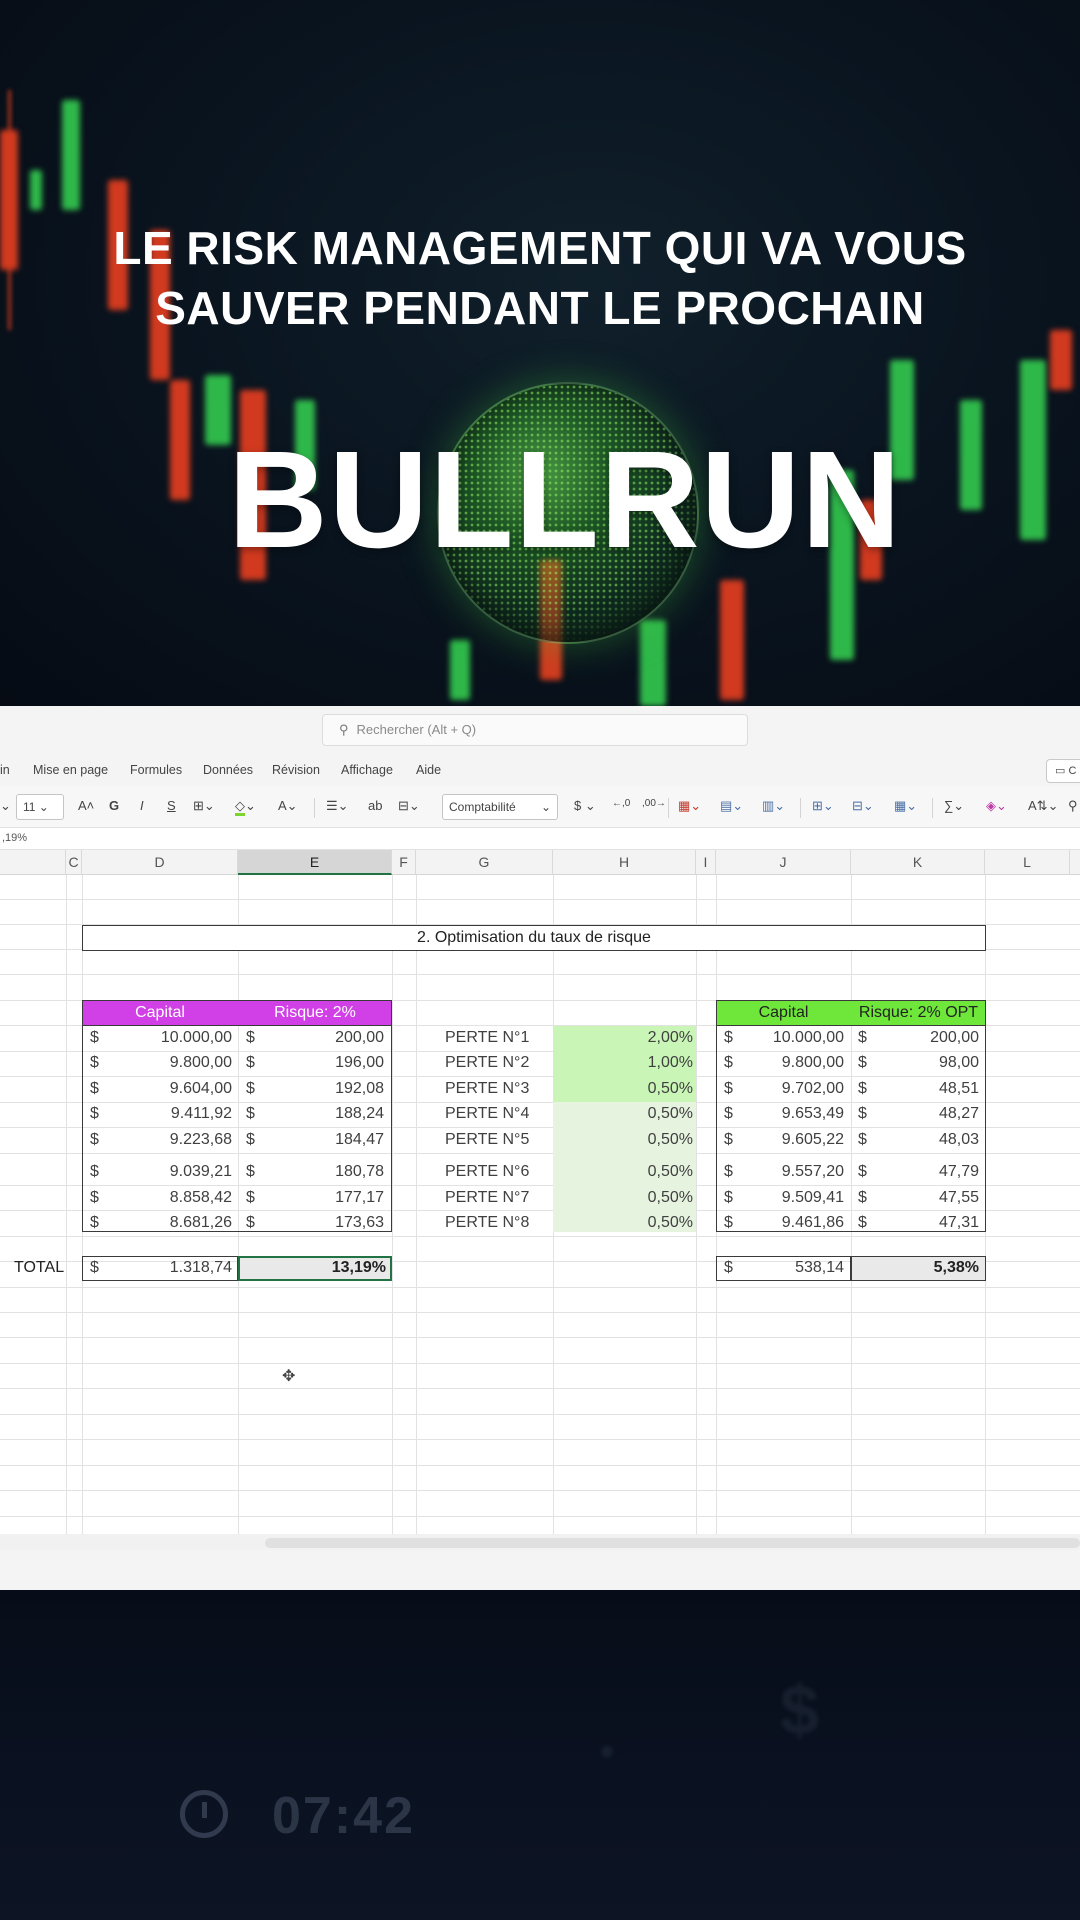 The image size is (1080, 1920). What do you see at coordinates (487, 1063) in the screenshot?
I see `loss-label: PERTE N°2` at bounding box center [487, 1063].